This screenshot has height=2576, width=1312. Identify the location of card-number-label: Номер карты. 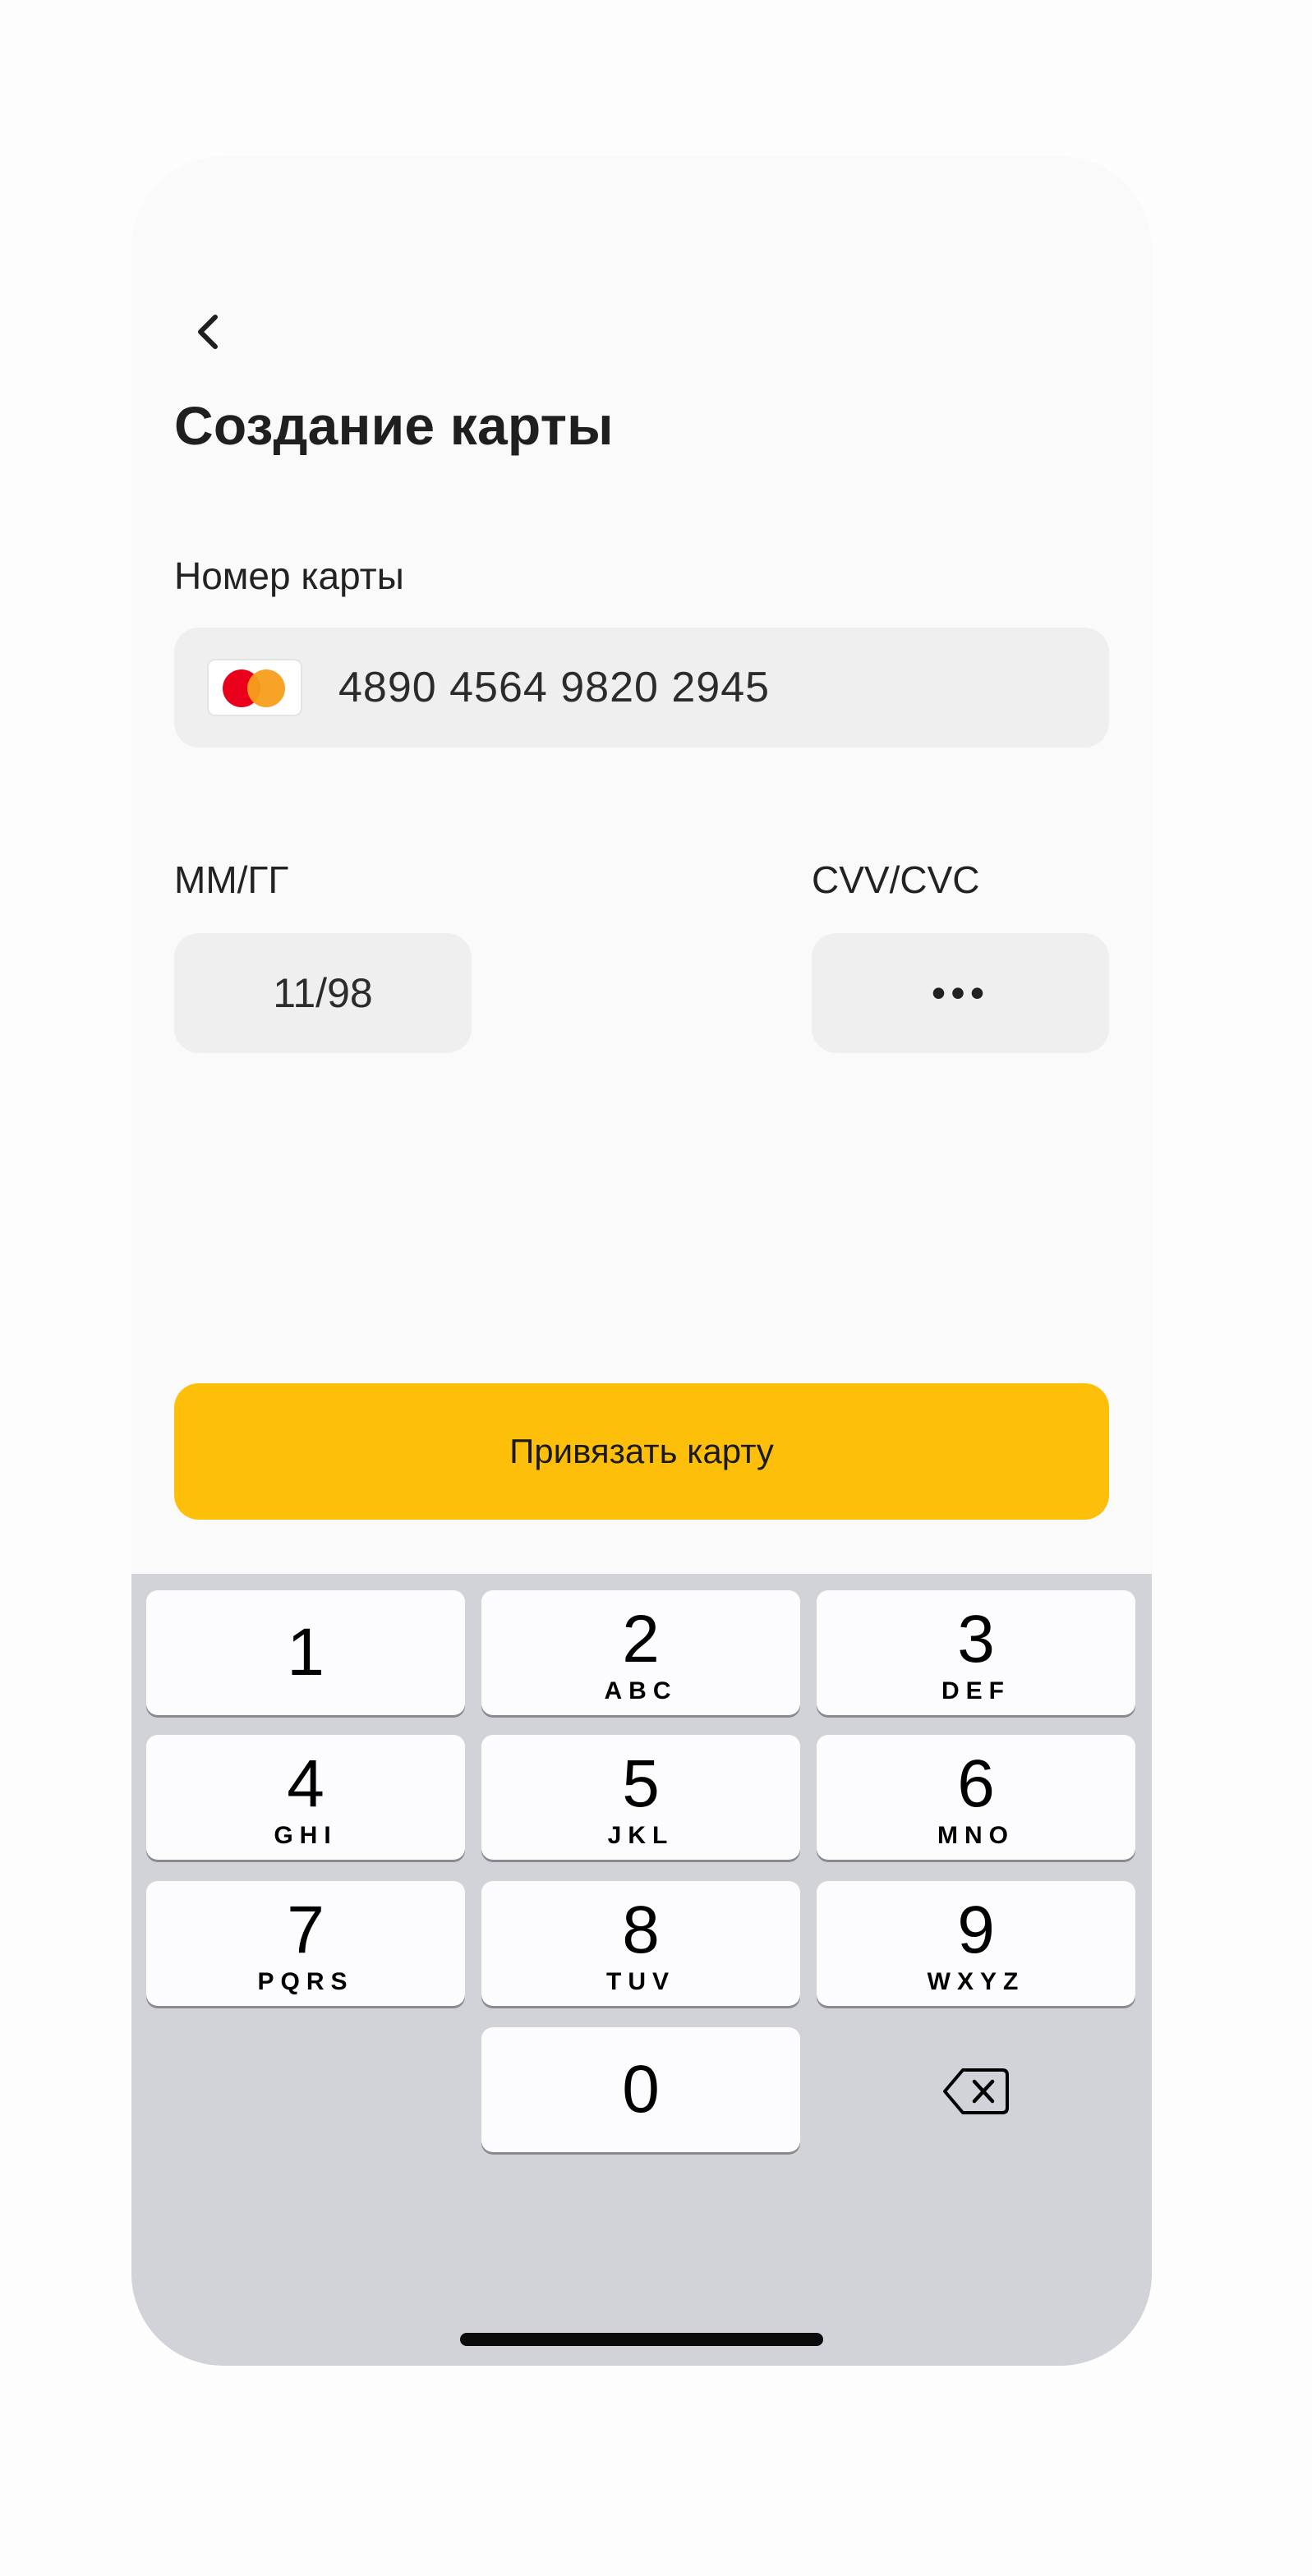
(289, 575).